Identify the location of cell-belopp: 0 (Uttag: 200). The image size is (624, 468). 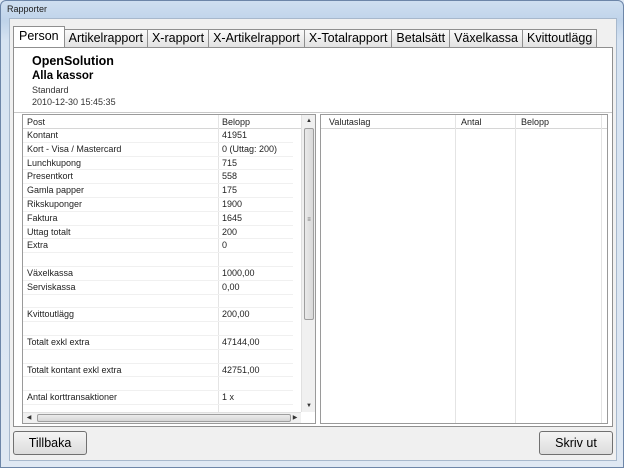
(250, 148).